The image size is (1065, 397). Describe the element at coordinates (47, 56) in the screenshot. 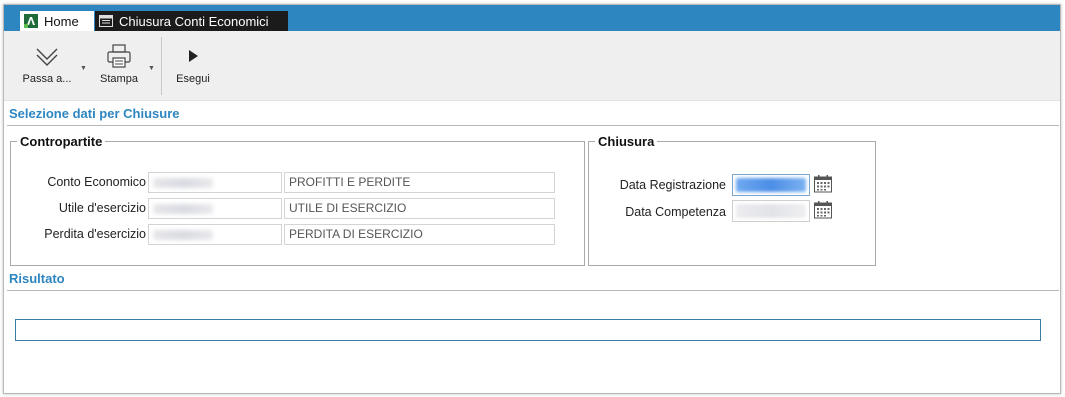

I see `chevrons-down-icon` at that location.